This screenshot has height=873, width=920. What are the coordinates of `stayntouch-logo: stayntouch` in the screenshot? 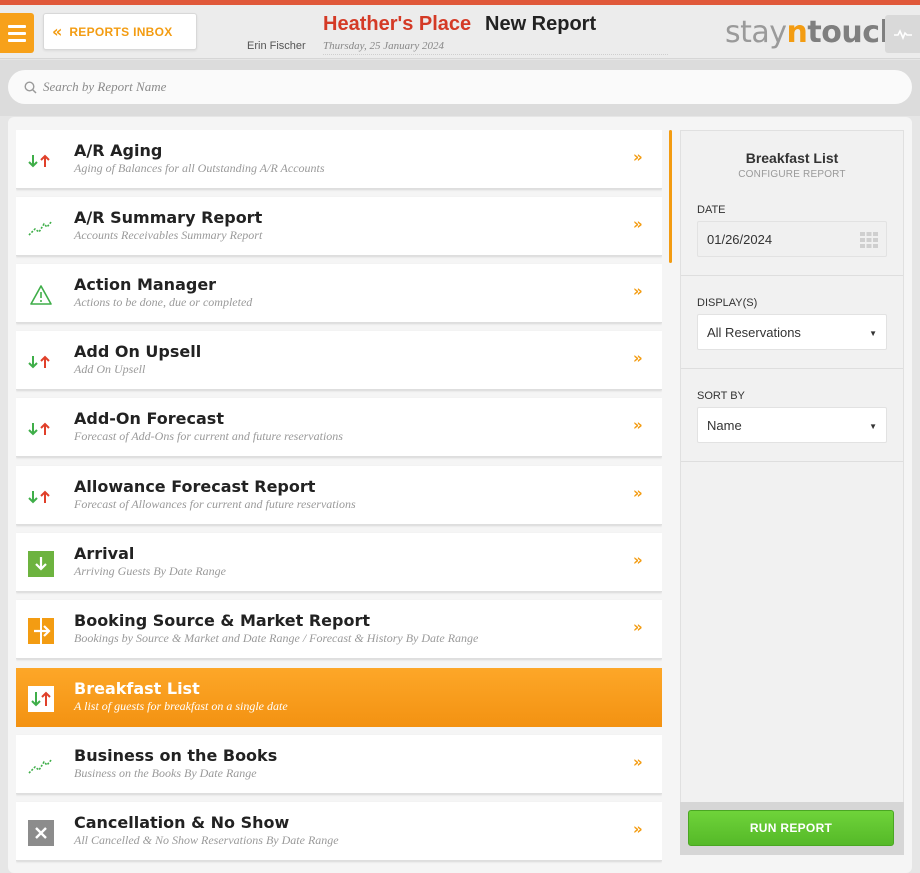 It's located at (813, 32).